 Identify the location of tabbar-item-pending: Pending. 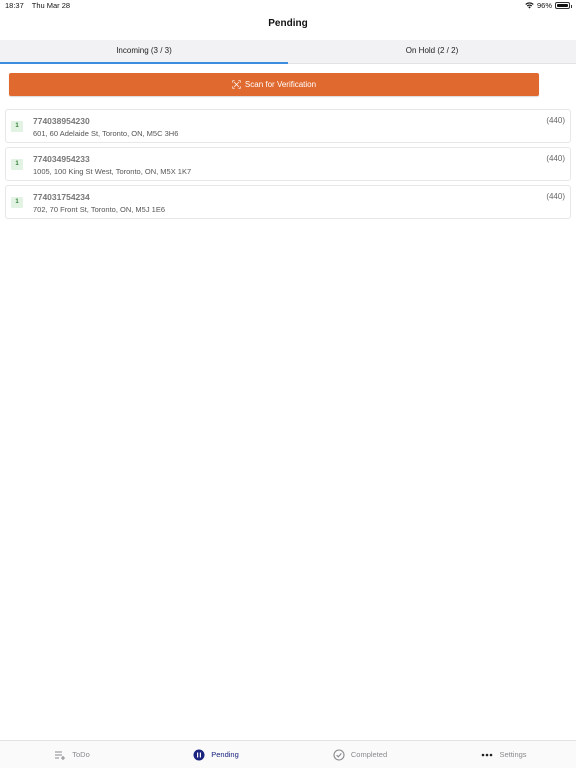
(216, 754).